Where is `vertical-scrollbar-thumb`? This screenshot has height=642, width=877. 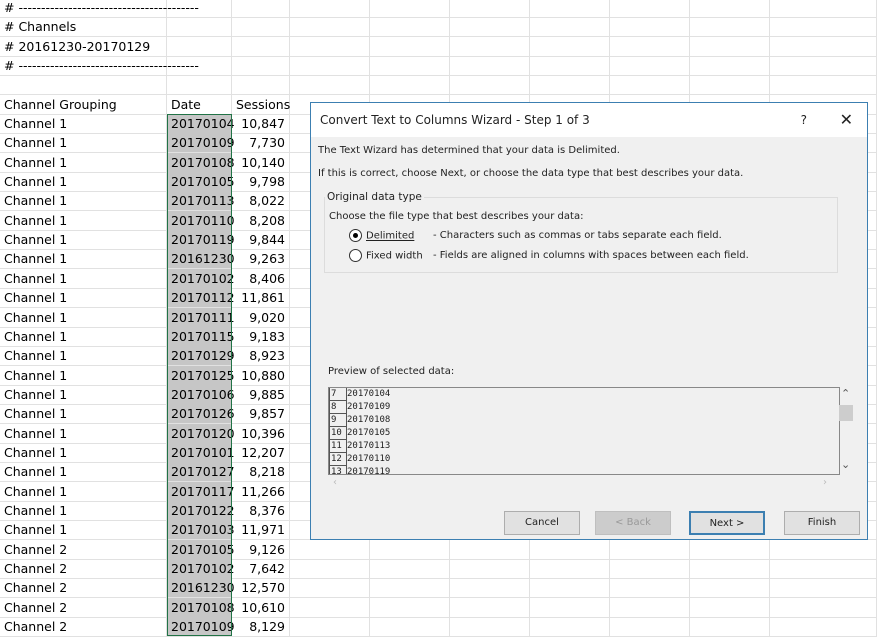 vertical-scrollbar-thumb is located at coordinates (846, 413).